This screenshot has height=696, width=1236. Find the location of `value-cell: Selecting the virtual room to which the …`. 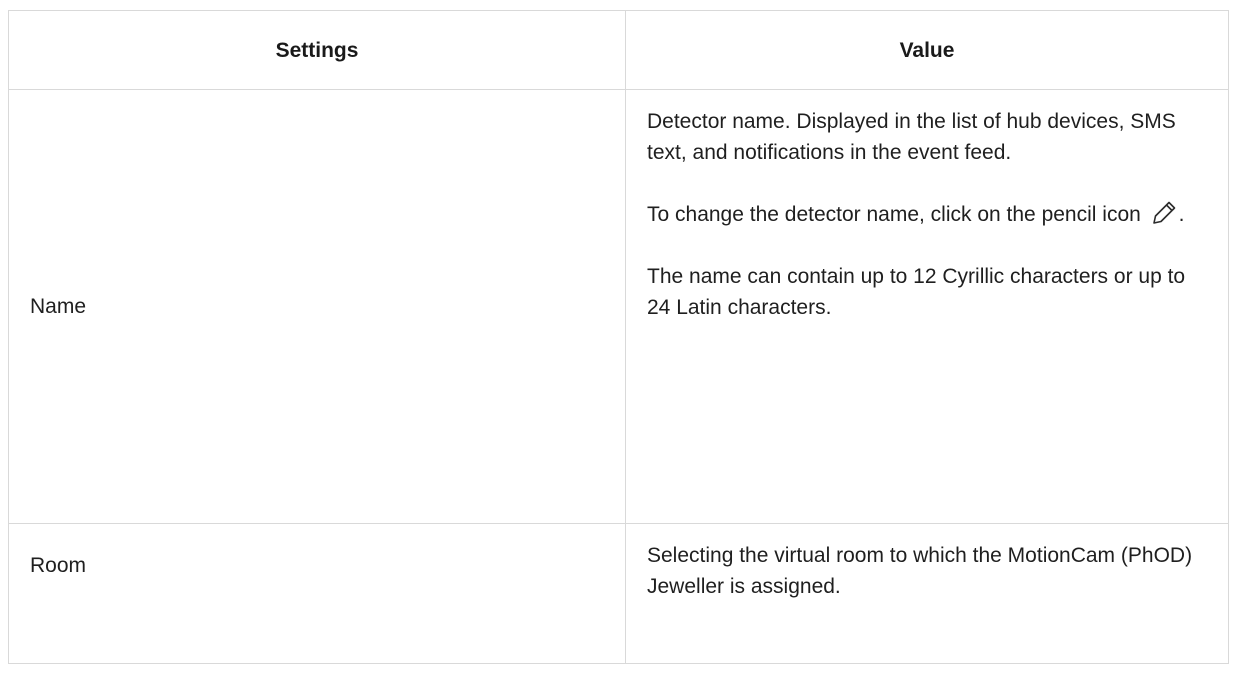

value-cell: Selecting the virtual room to which the … is located at coordinates (927, 593).